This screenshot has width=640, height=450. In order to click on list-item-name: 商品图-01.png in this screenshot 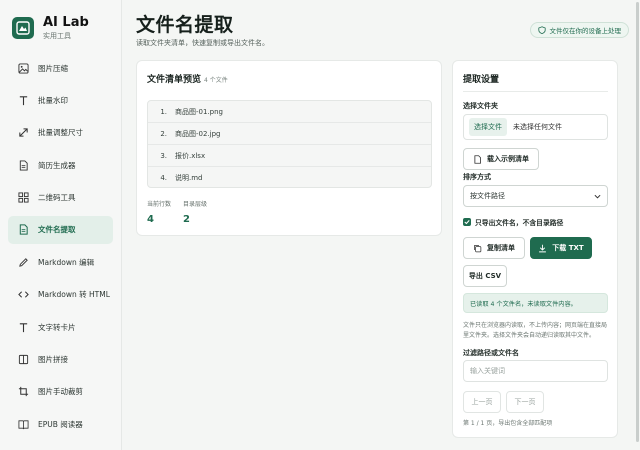, I will do `click(199, 111)`.